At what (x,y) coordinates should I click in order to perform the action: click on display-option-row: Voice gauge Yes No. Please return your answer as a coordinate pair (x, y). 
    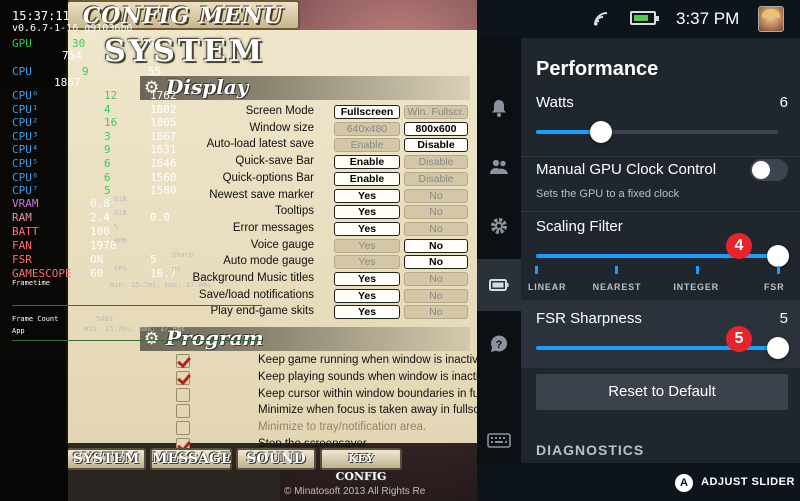
    Looking at the image, I should click on (318, 246).